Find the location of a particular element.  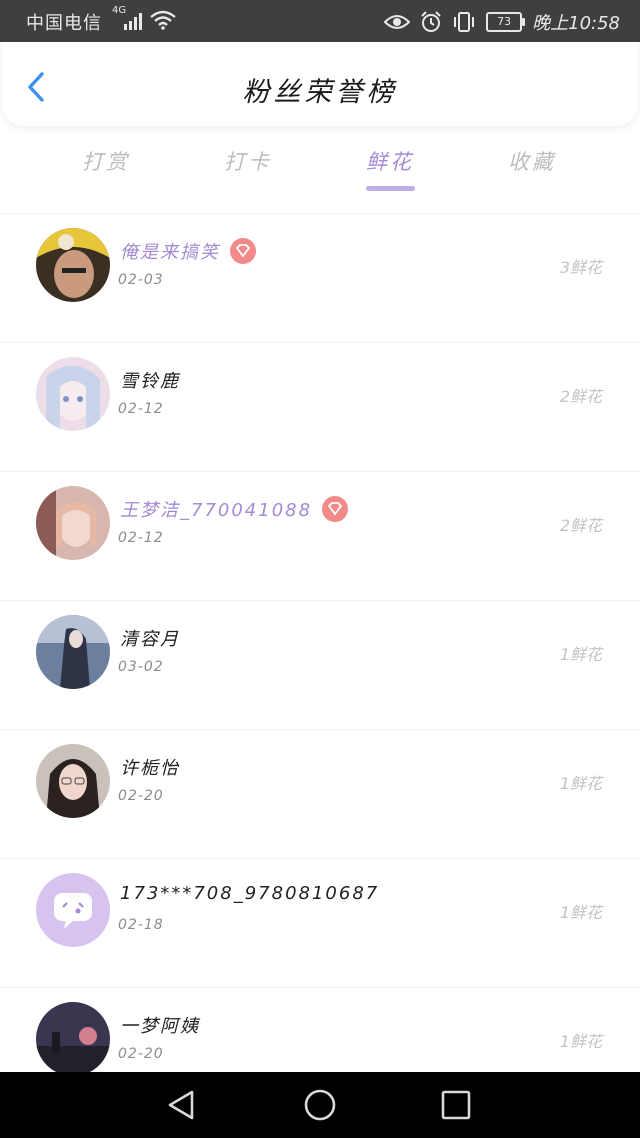

recents-square-icon is located at coordinates (456, 1105).